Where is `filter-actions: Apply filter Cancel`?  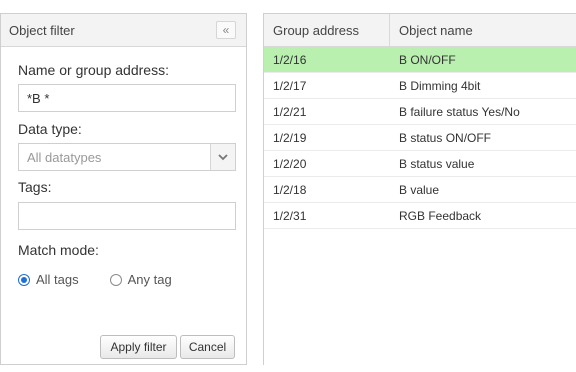 filter-actions: Apply filter Cancel is located at coordinates (167, 347).